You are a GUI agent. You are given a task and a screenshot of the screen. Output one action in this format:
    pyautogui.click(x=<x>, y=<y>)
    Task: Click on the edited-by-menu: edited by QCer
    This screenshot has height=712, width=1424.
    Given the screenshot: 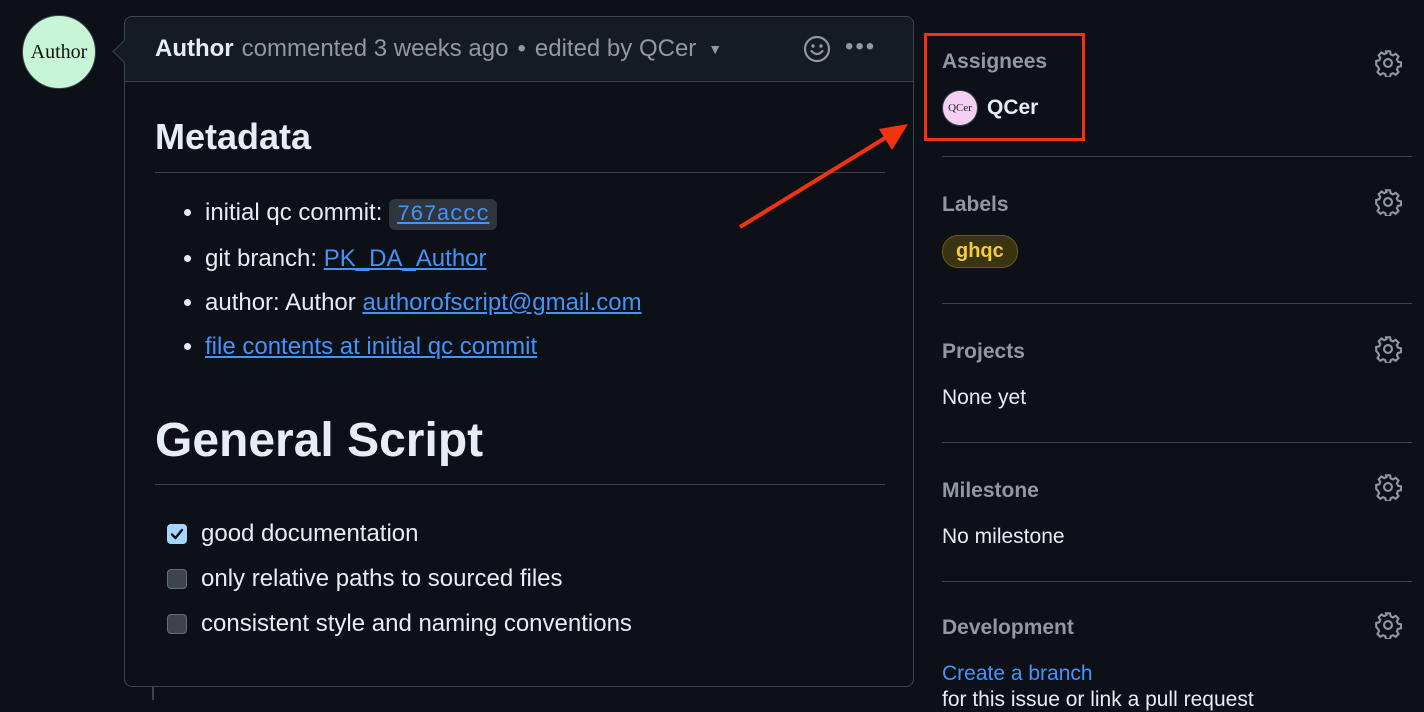 What is the action you would take?
    pyautogui.click(x=615, y=49)
    